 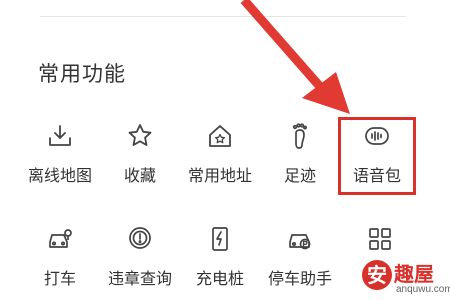 What do you see at coordinates (220, 239) in the screenshot?
I see `charging-pile-icon` at bounding box center [220, 239].